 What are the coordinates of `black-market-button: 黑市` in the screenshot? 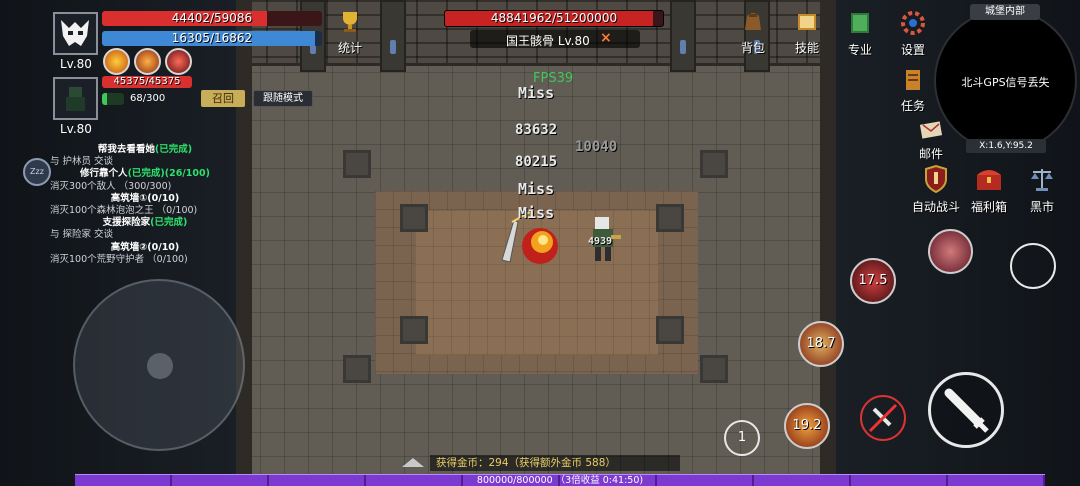 It's located at (1042, 190).